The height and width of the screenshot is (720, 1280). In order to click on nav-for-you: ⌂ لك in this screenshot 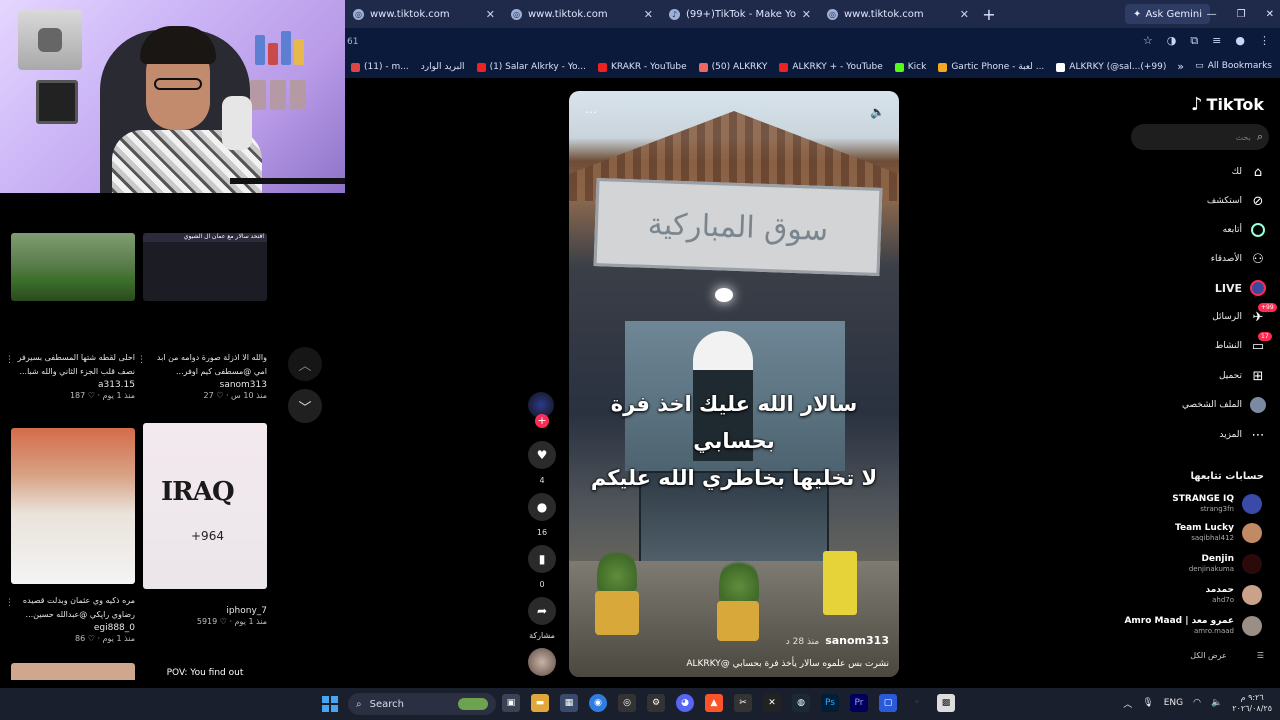, I will do `click(1249, 172)`.